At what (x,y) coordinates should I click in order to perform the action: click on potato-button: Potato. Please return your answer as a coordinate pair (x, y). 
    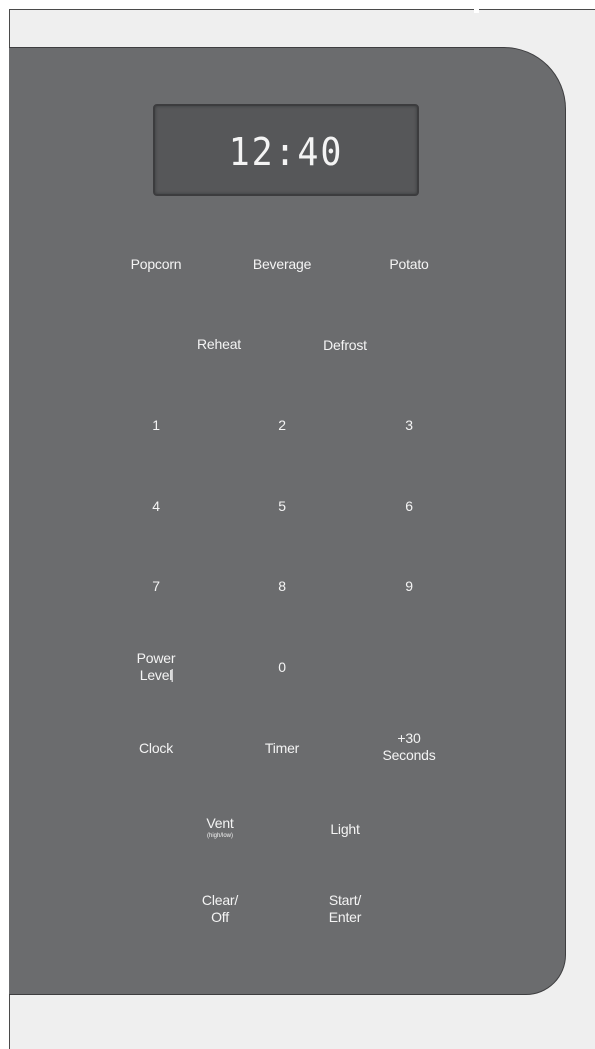
    Looking at the image, I should click on (408, 264).